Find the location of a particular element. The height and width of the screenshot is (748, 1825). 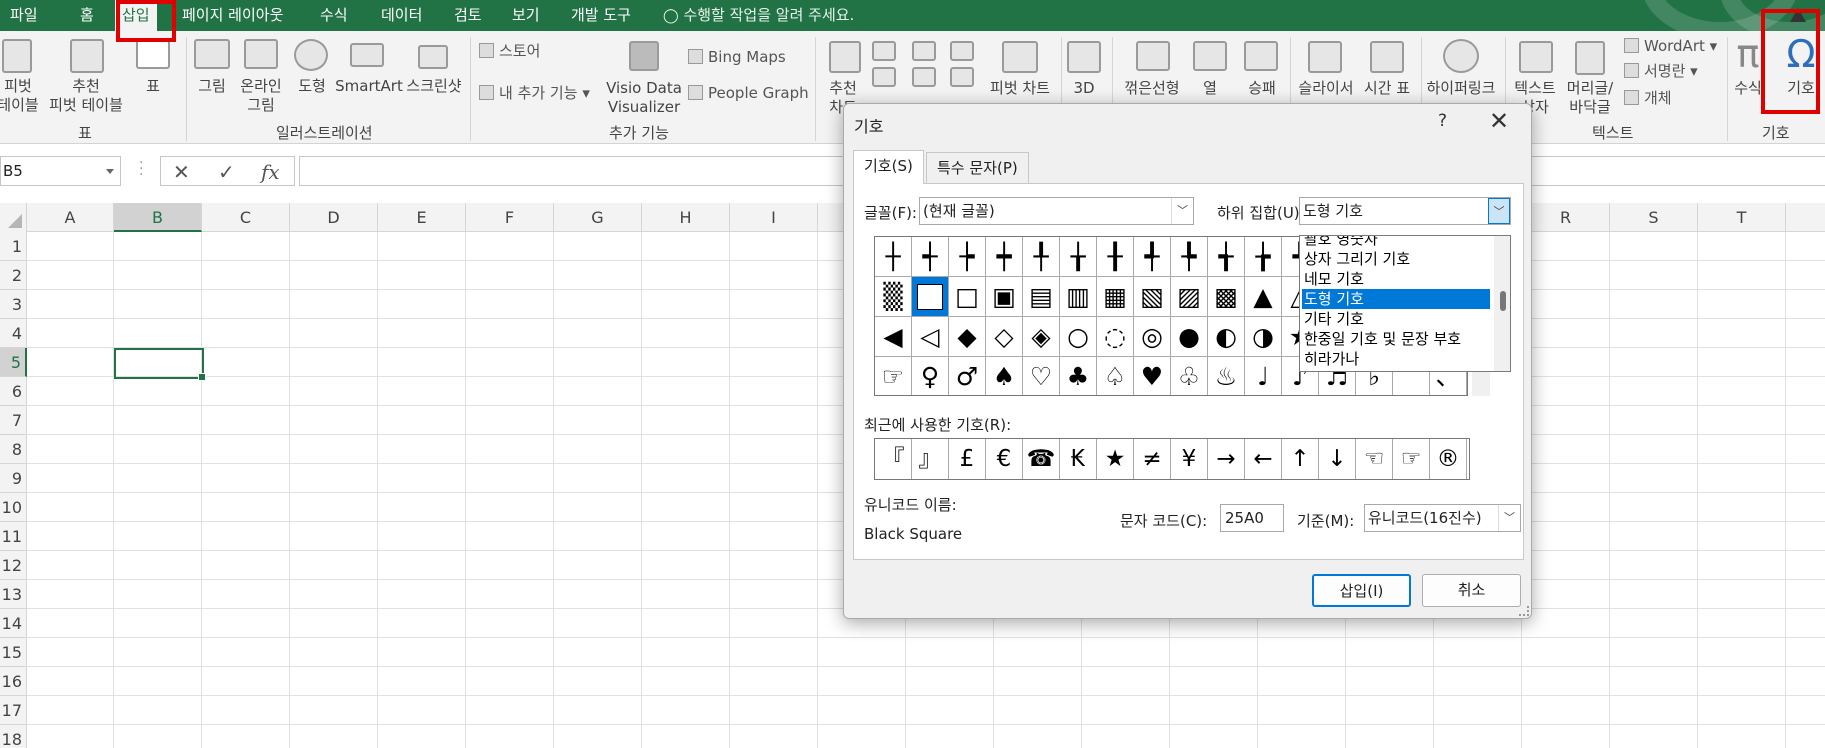

symbol-cell: ♧ is located at coordinates (1189, 376).